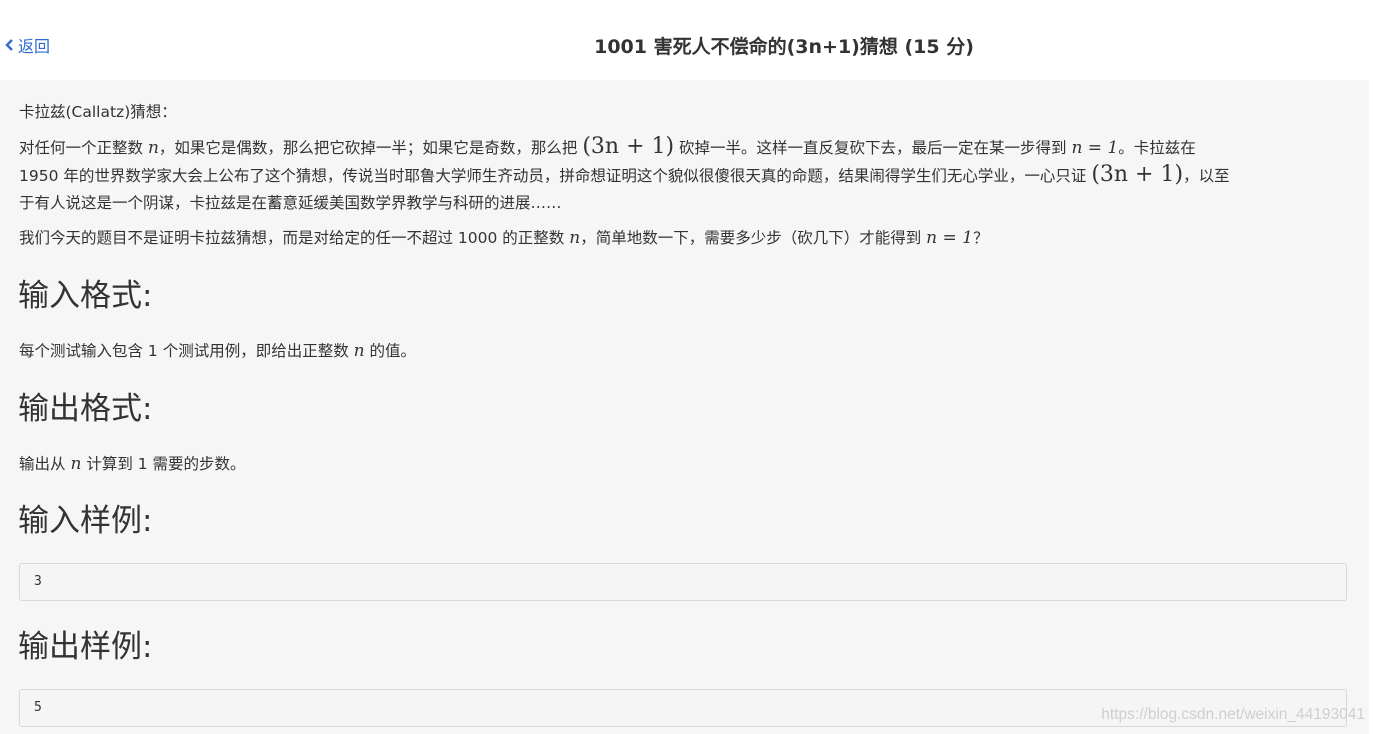  What do you see at coordinates (683, 582) in the screenshot?
I see `sample-input-box: 3` at bounding box center [683, 582].